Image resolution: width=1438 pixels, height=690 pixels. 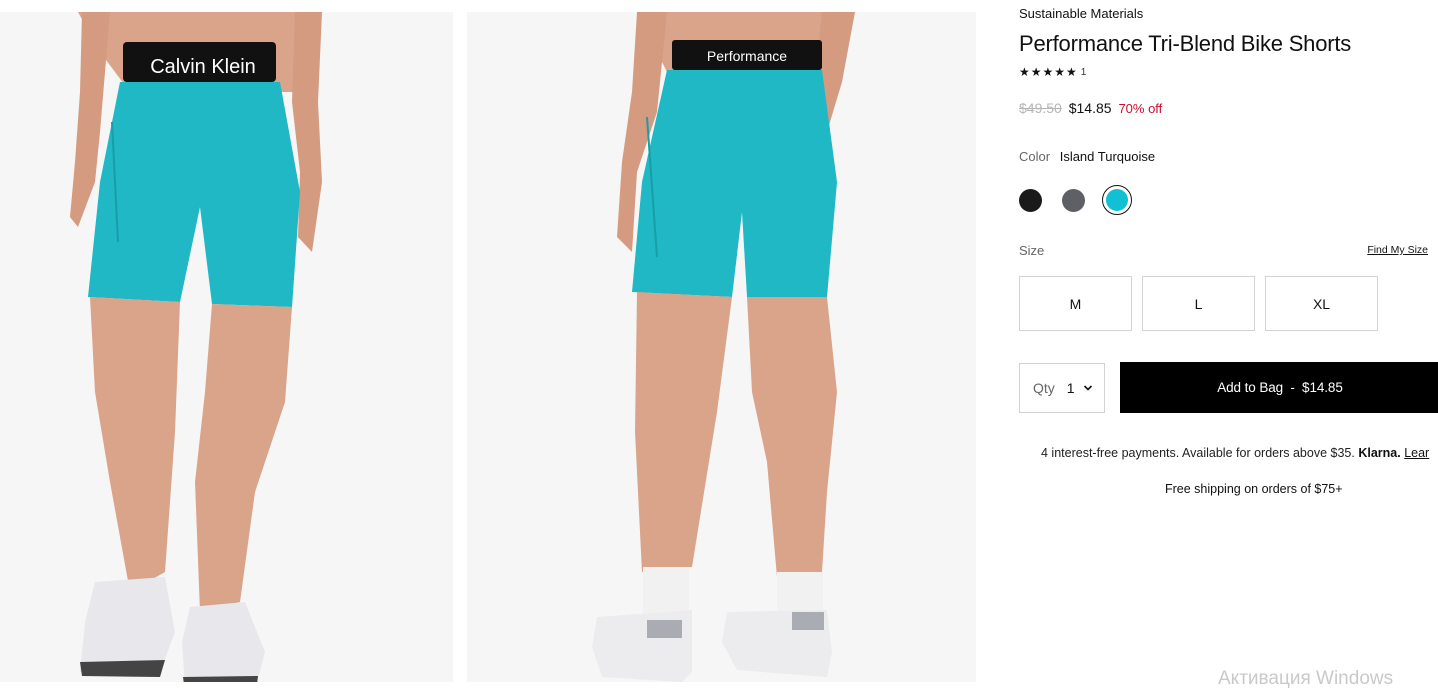 I want to click on color-swatch-island-turquoise, so click(x=1117, y=200).